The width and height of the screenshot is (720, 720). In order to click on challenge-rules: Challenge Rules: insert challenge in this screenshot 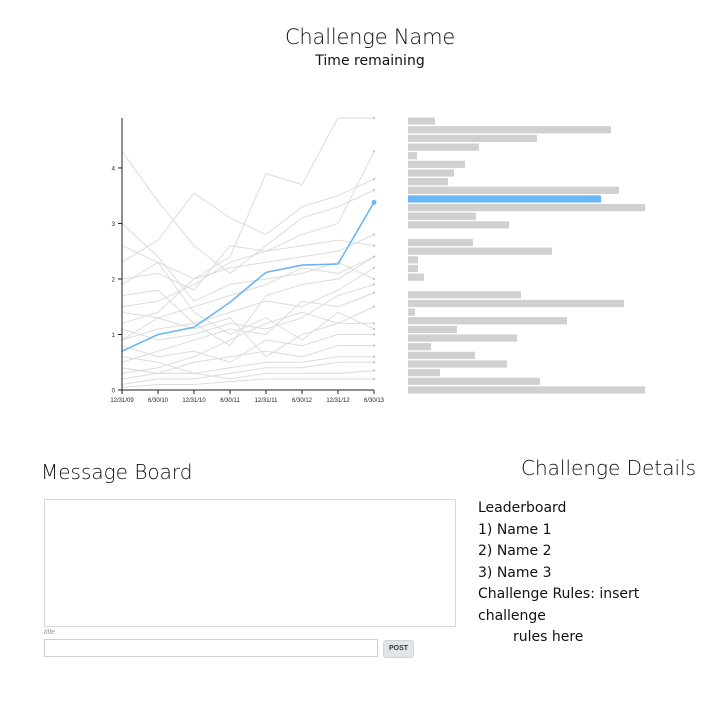, I will do `click(559, 605)`.